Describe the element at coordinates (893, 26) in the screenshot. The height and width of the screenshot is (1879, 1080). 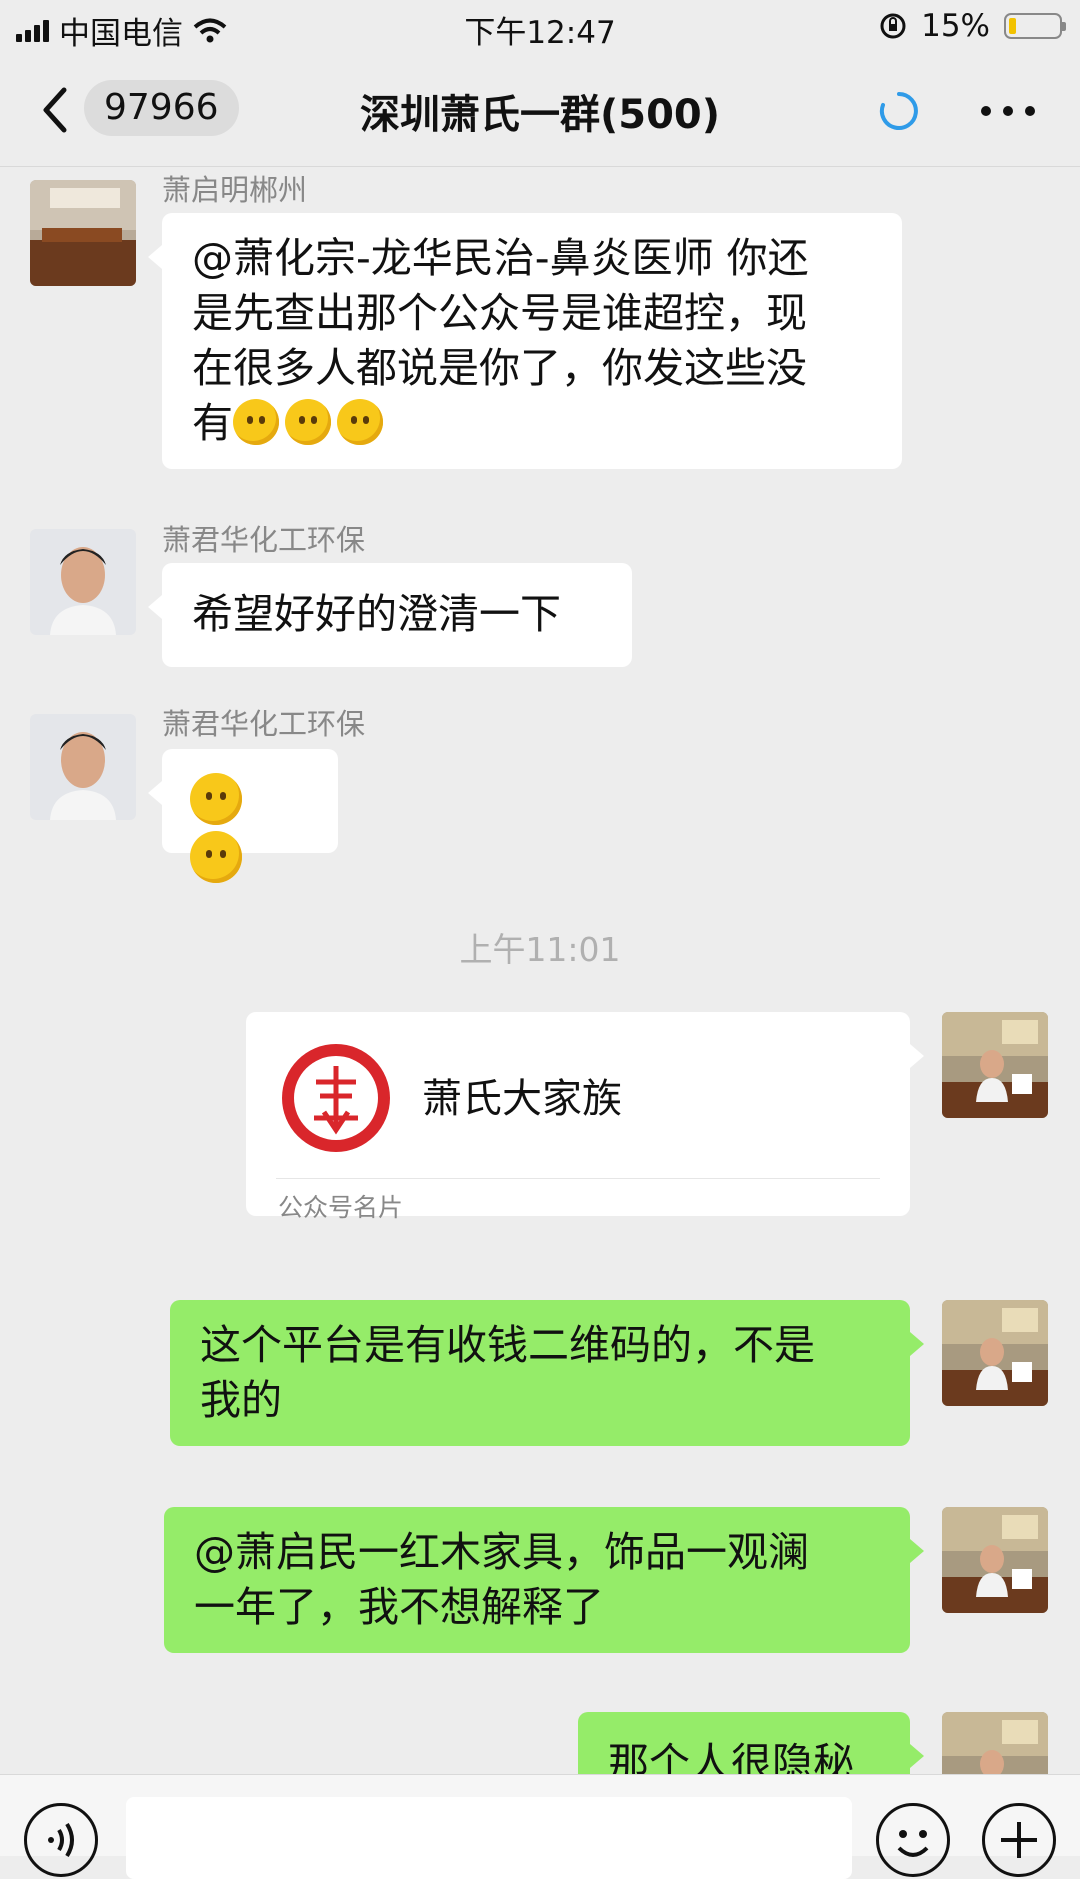
I see `orientation-lock-icon` at that location.